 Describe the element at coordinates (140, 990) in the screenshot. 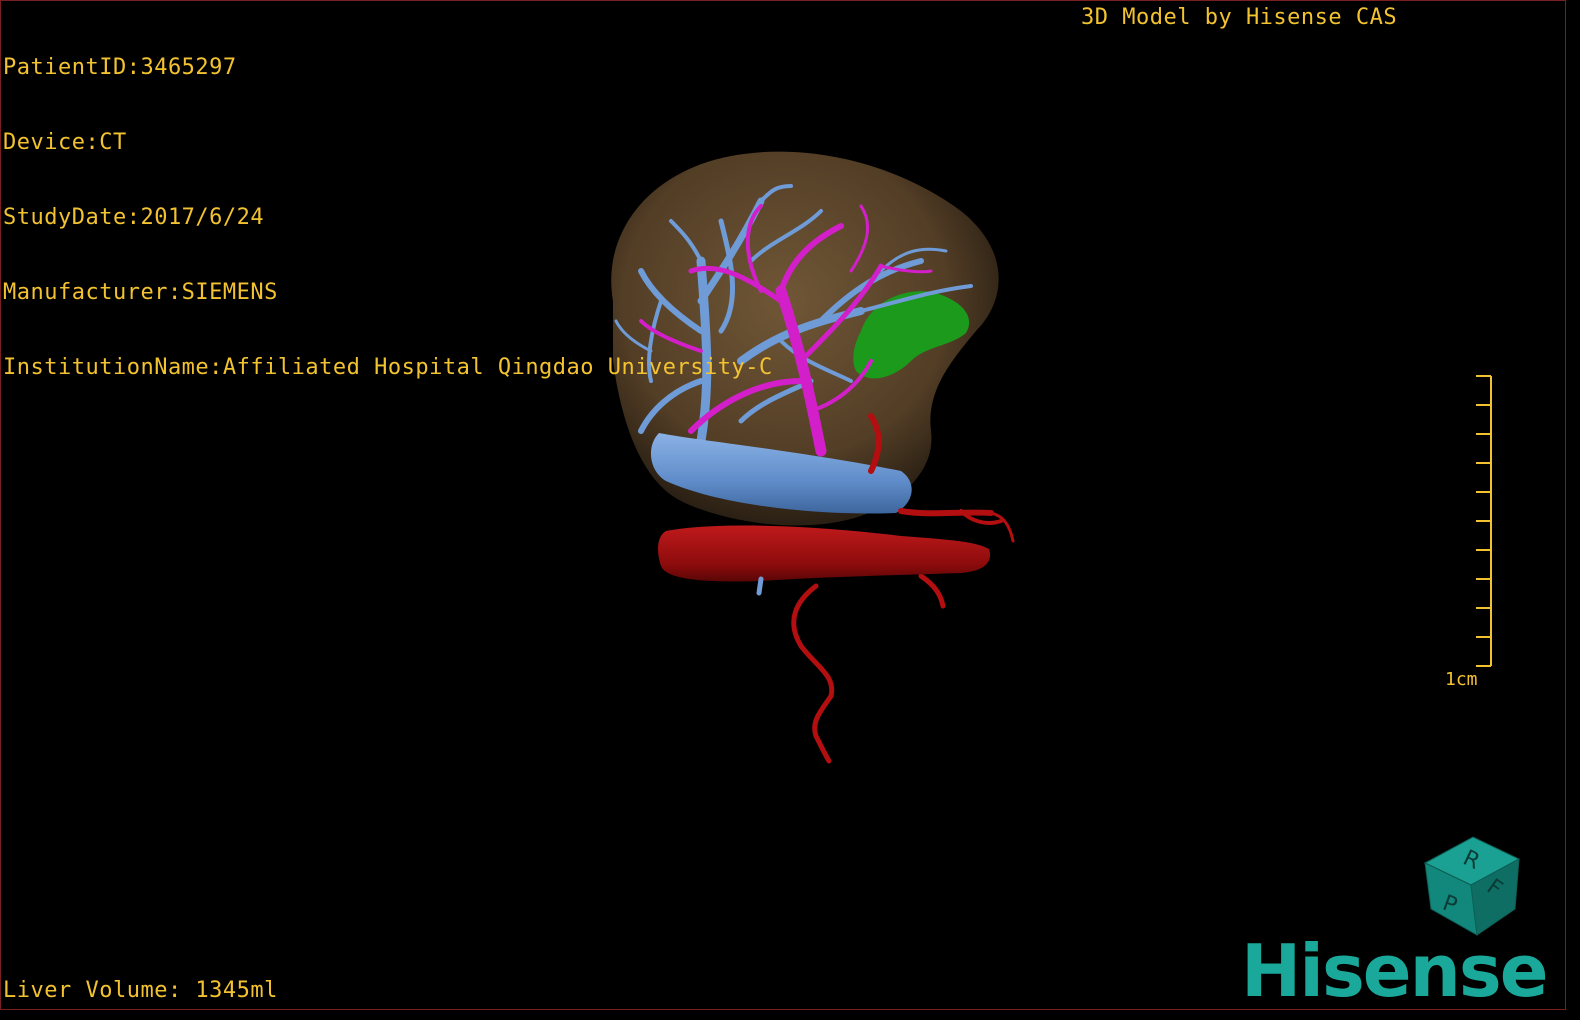

I see `liver-volume-label: Liver Volume: 1345ml` at that location.